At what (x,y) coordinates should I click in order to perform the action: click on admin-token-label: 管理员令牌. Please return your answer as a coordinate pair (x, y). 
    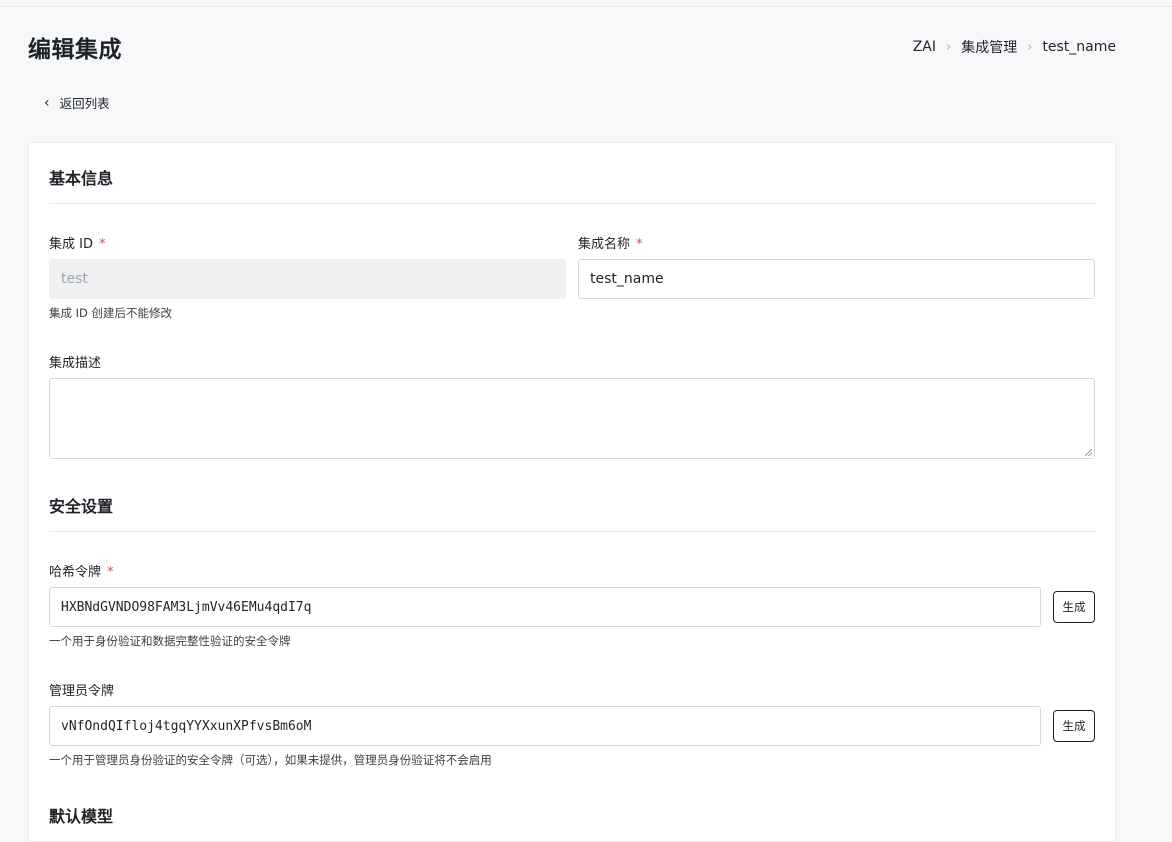
    Looking at the image, I should click on (82, 691).